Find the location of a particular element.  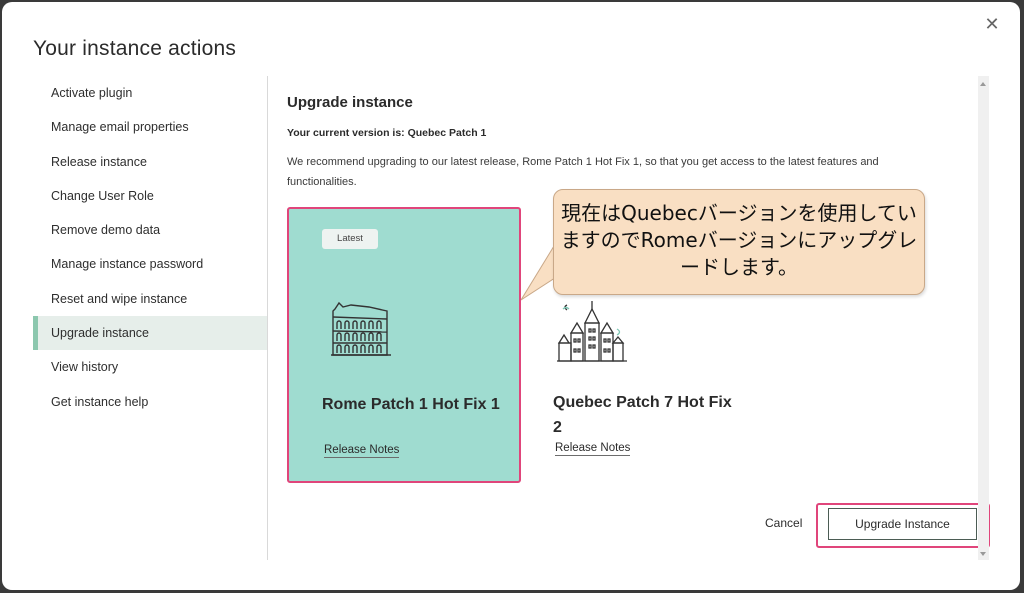

sidebar-item-instance-help: Get instance help is located at coordinates (150, 402).